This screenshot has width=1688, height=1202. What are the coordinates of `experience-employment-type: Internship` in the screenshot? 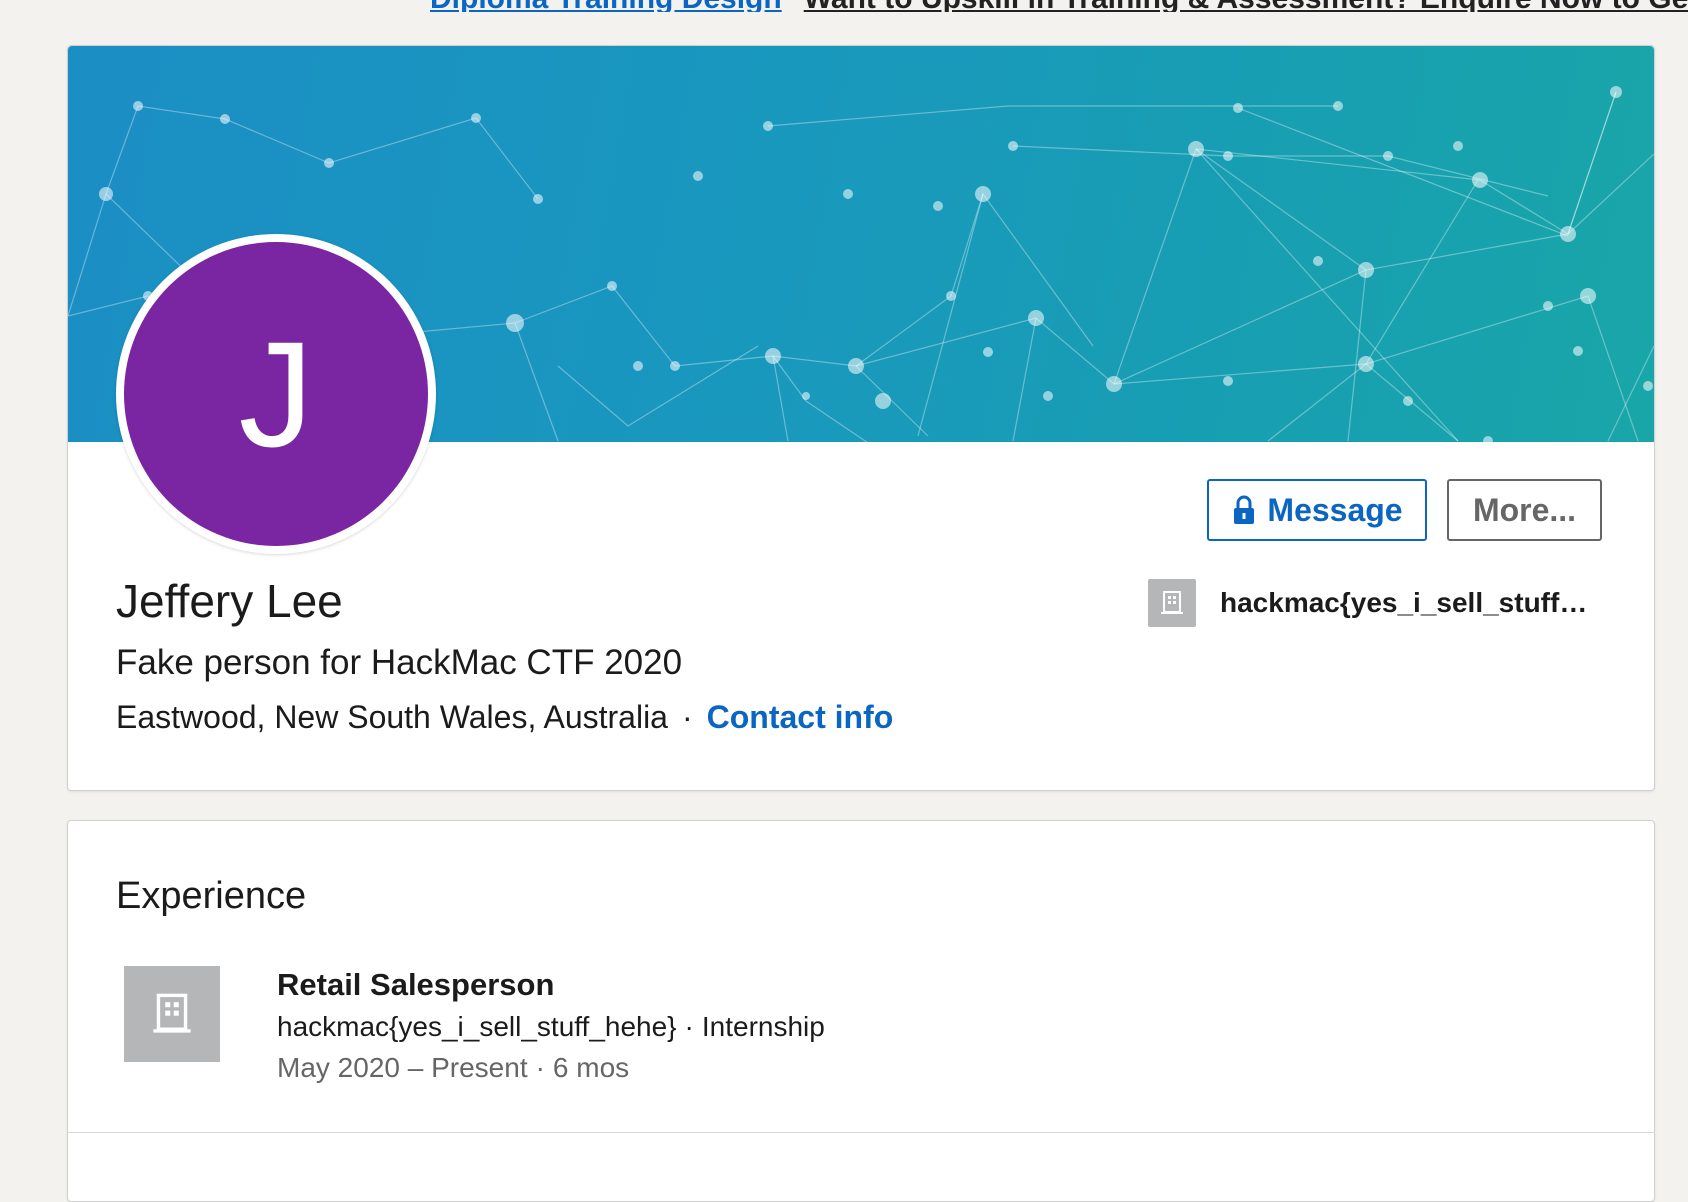 It's located at (763, 1026).